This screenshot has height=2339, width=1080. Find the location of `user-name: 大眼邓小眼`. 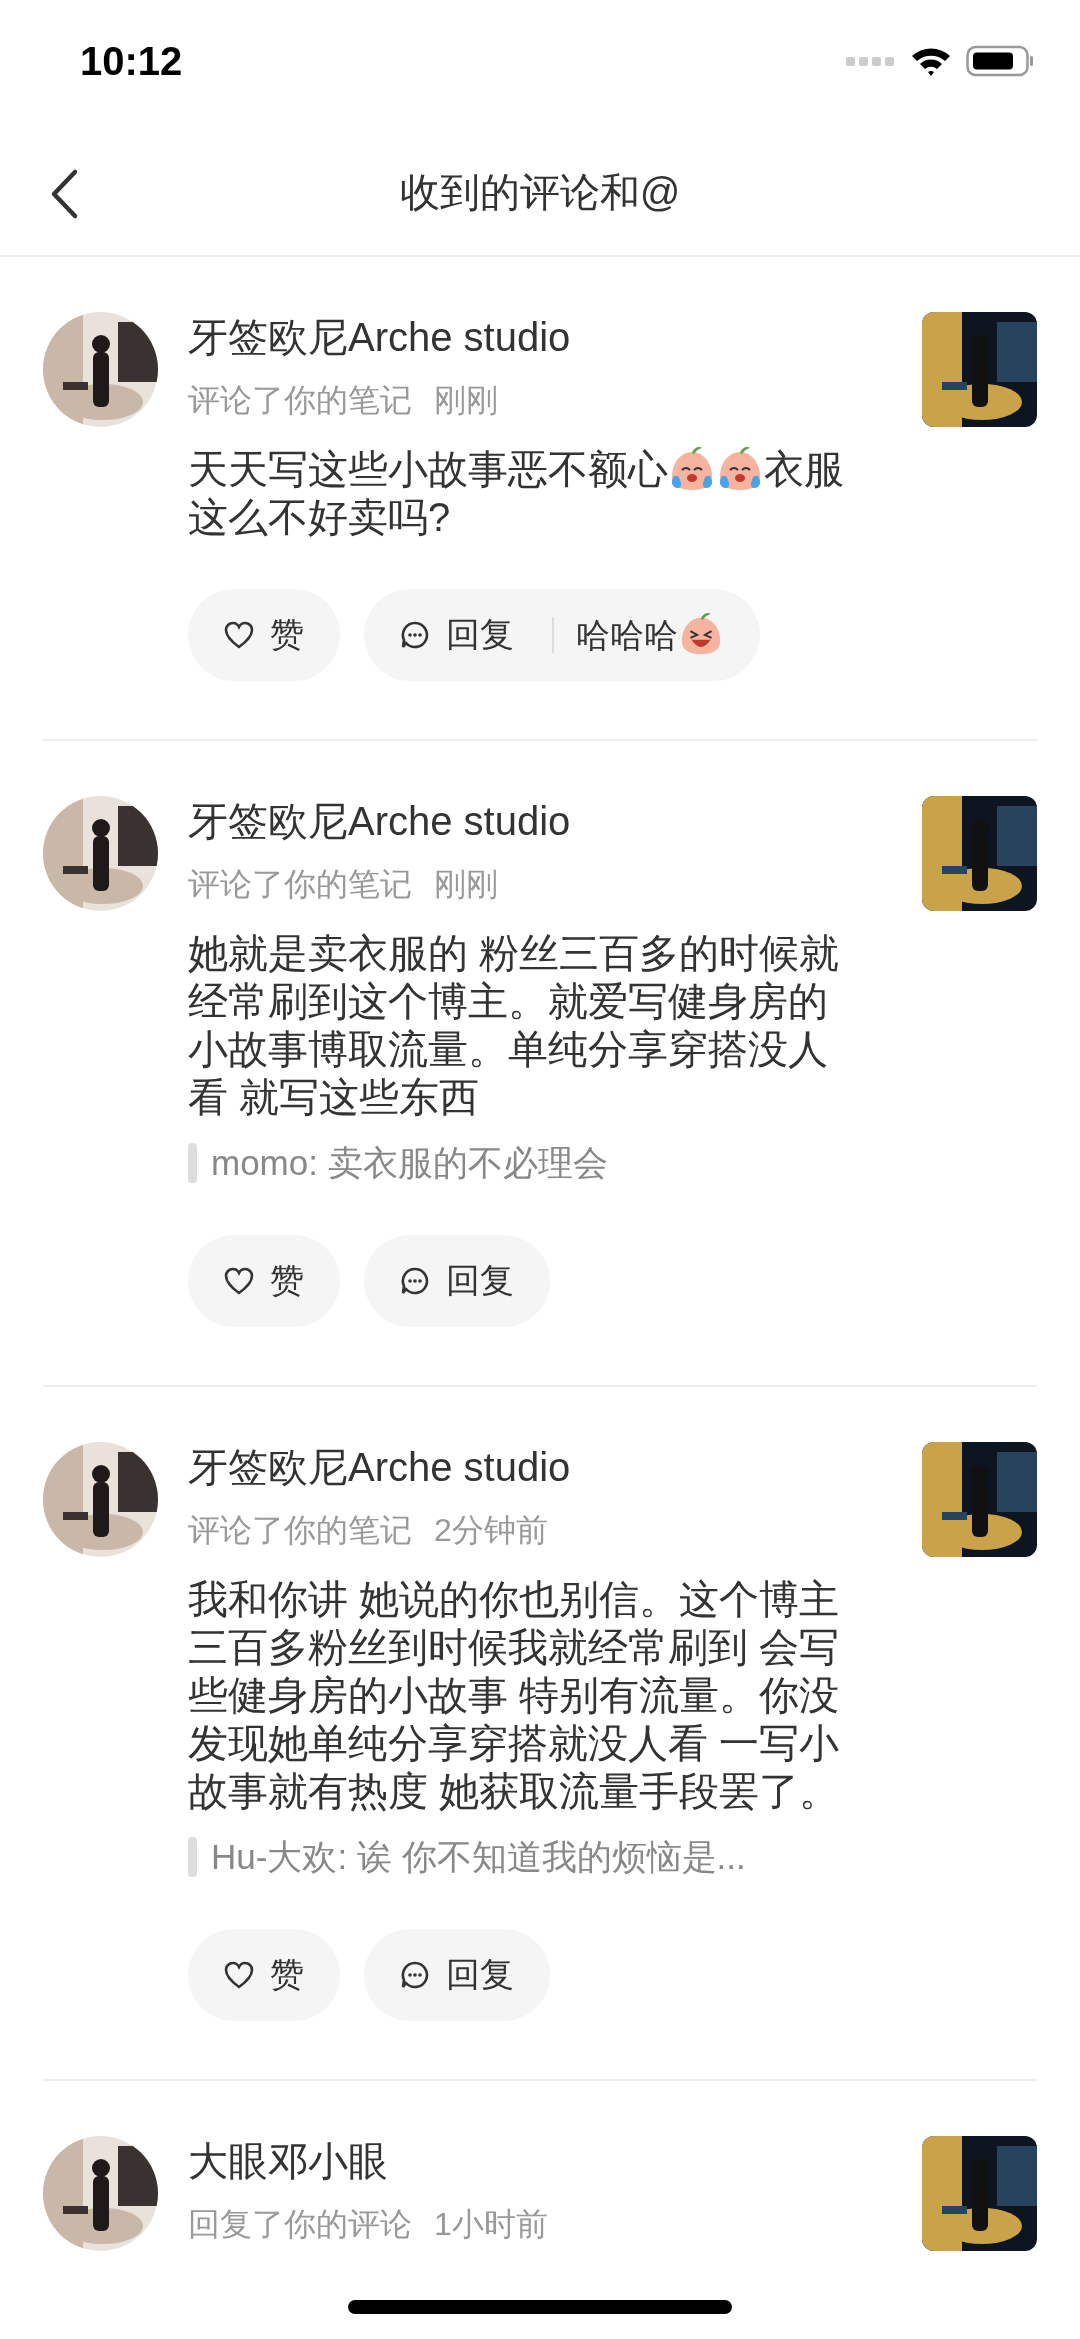

user-name: 大眼邓小眼 is located at coordinates (288, 2161).